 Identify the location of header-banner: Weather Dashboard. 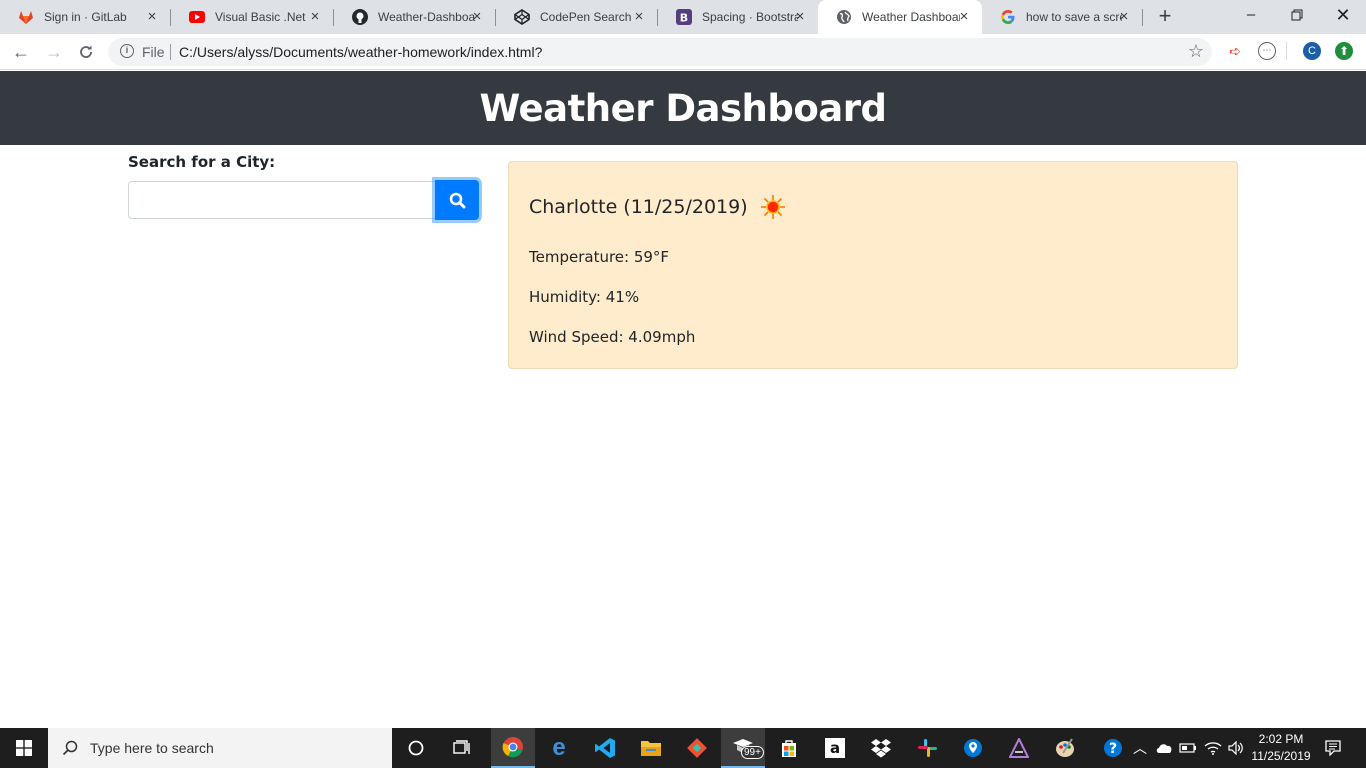
(683, 108).